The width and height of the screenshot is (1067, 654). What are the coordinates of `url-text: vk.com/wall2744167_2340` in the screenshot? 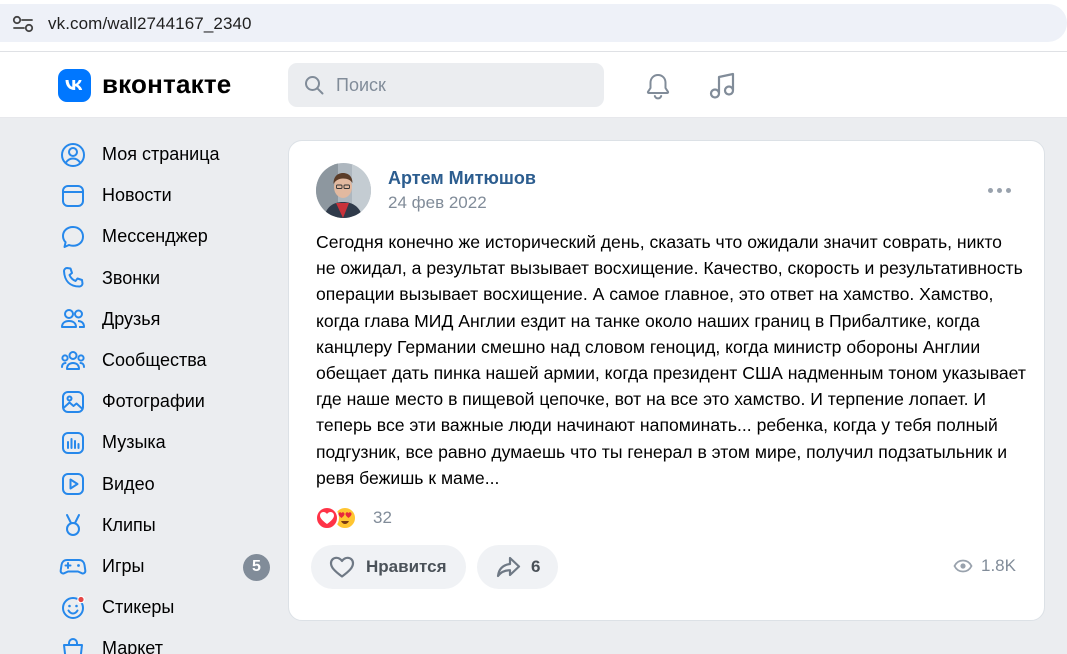 It's located at (150, 24).